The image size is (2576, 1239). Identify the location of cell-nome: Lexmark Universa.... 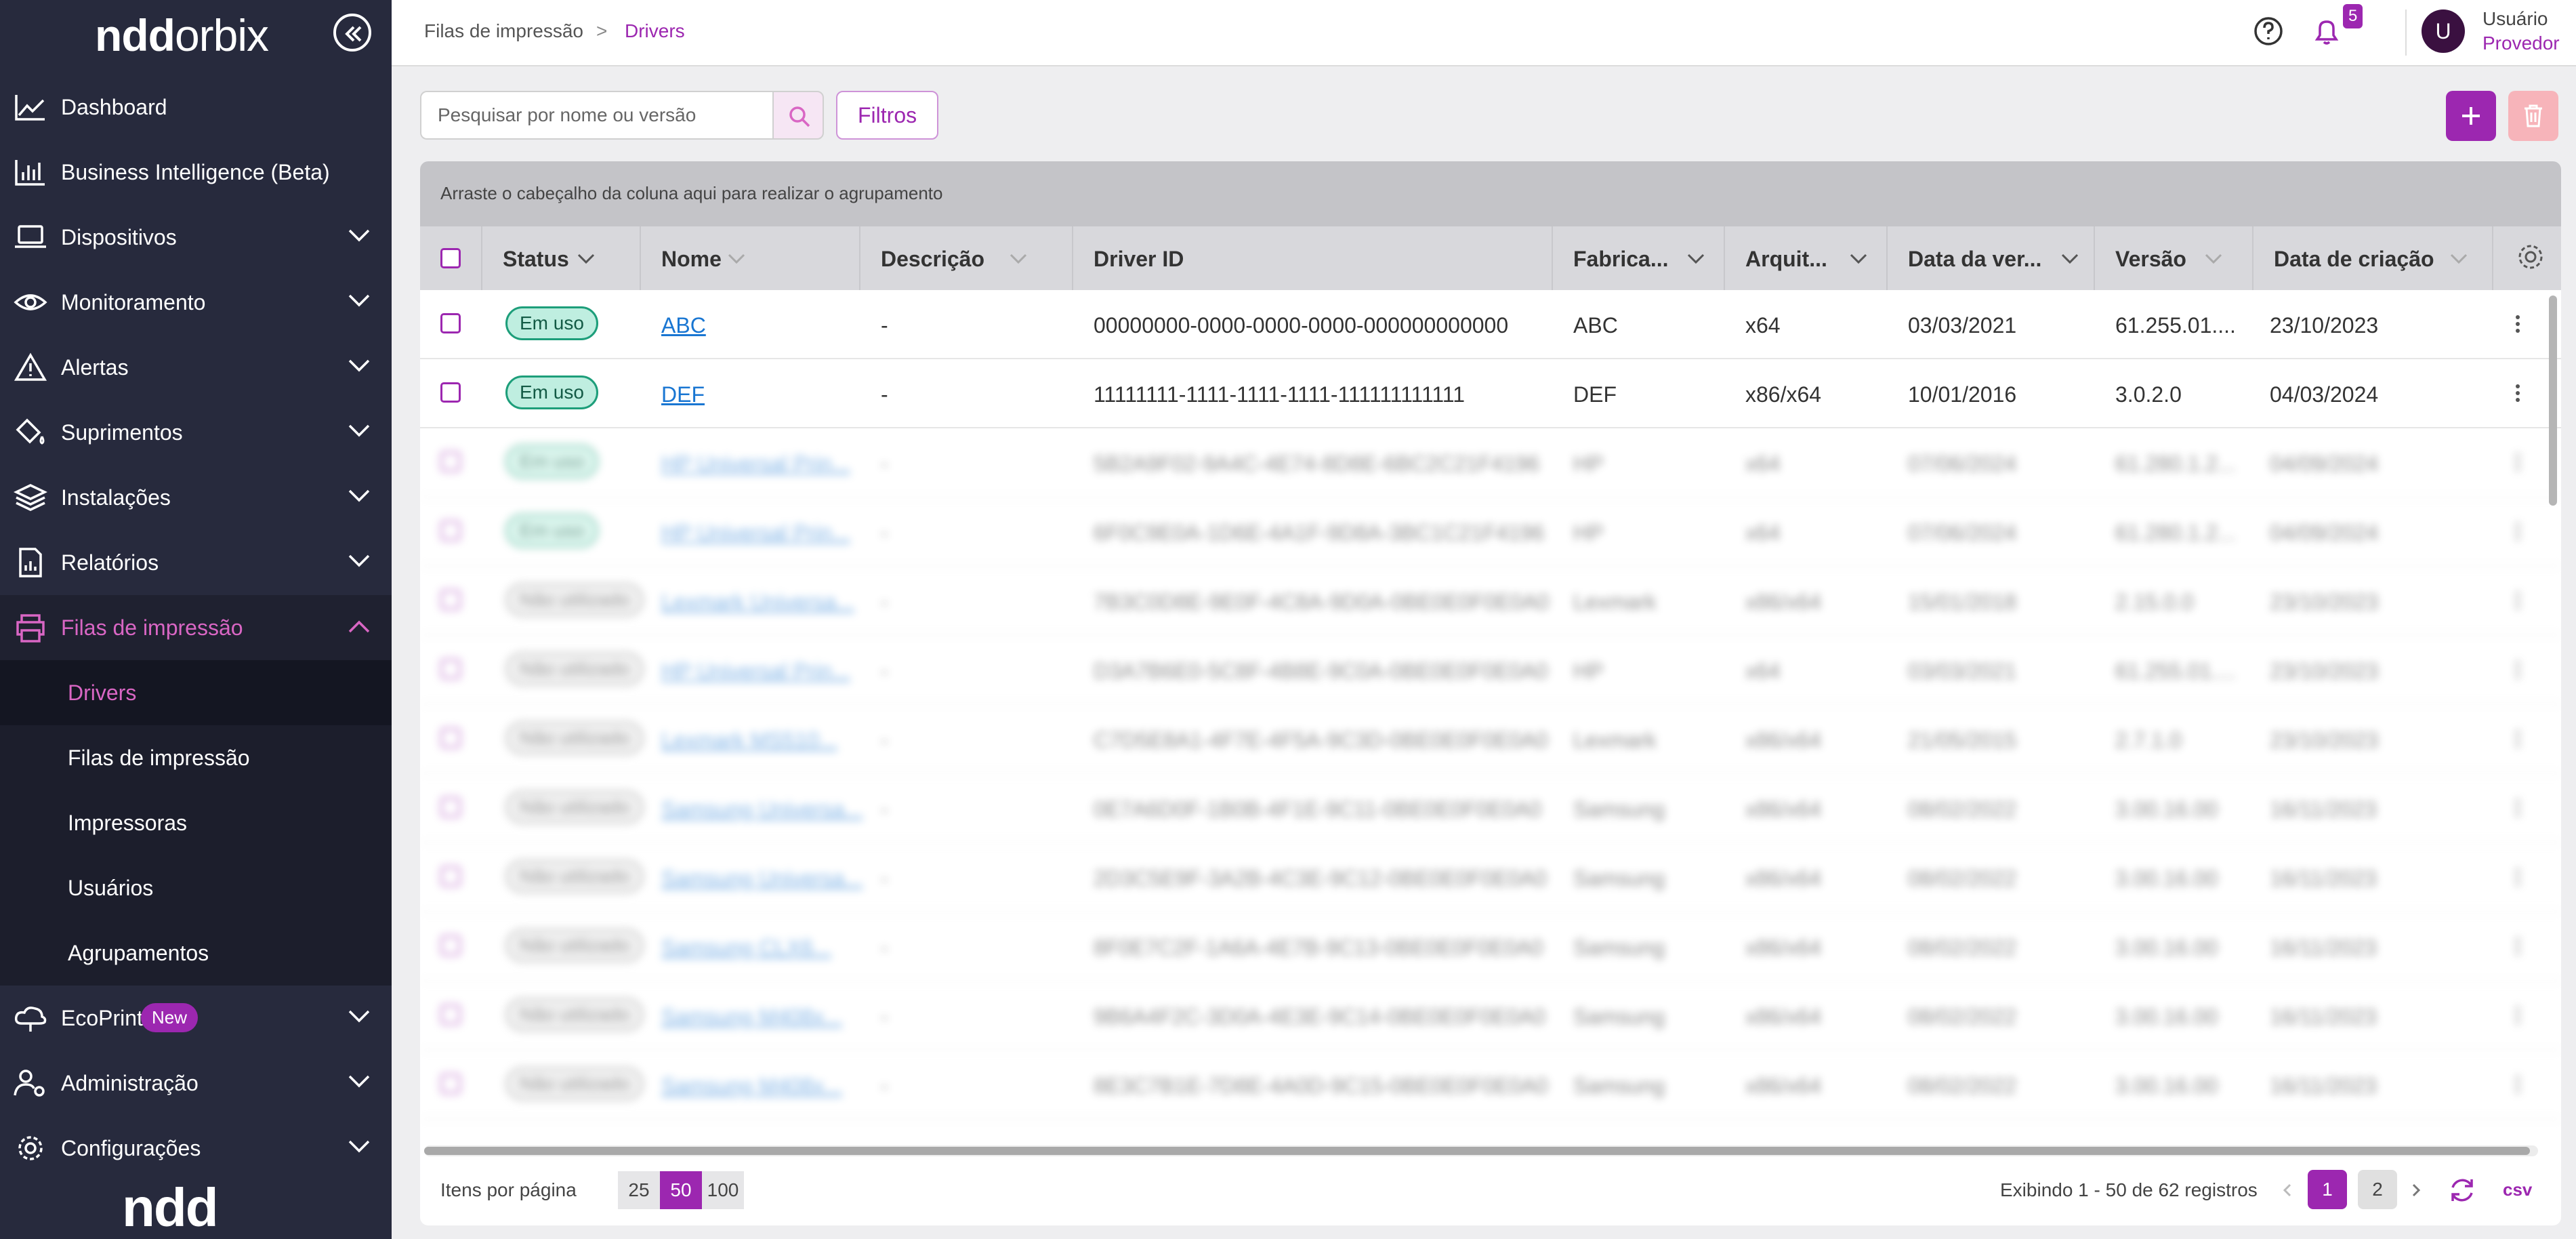
(757, 602).